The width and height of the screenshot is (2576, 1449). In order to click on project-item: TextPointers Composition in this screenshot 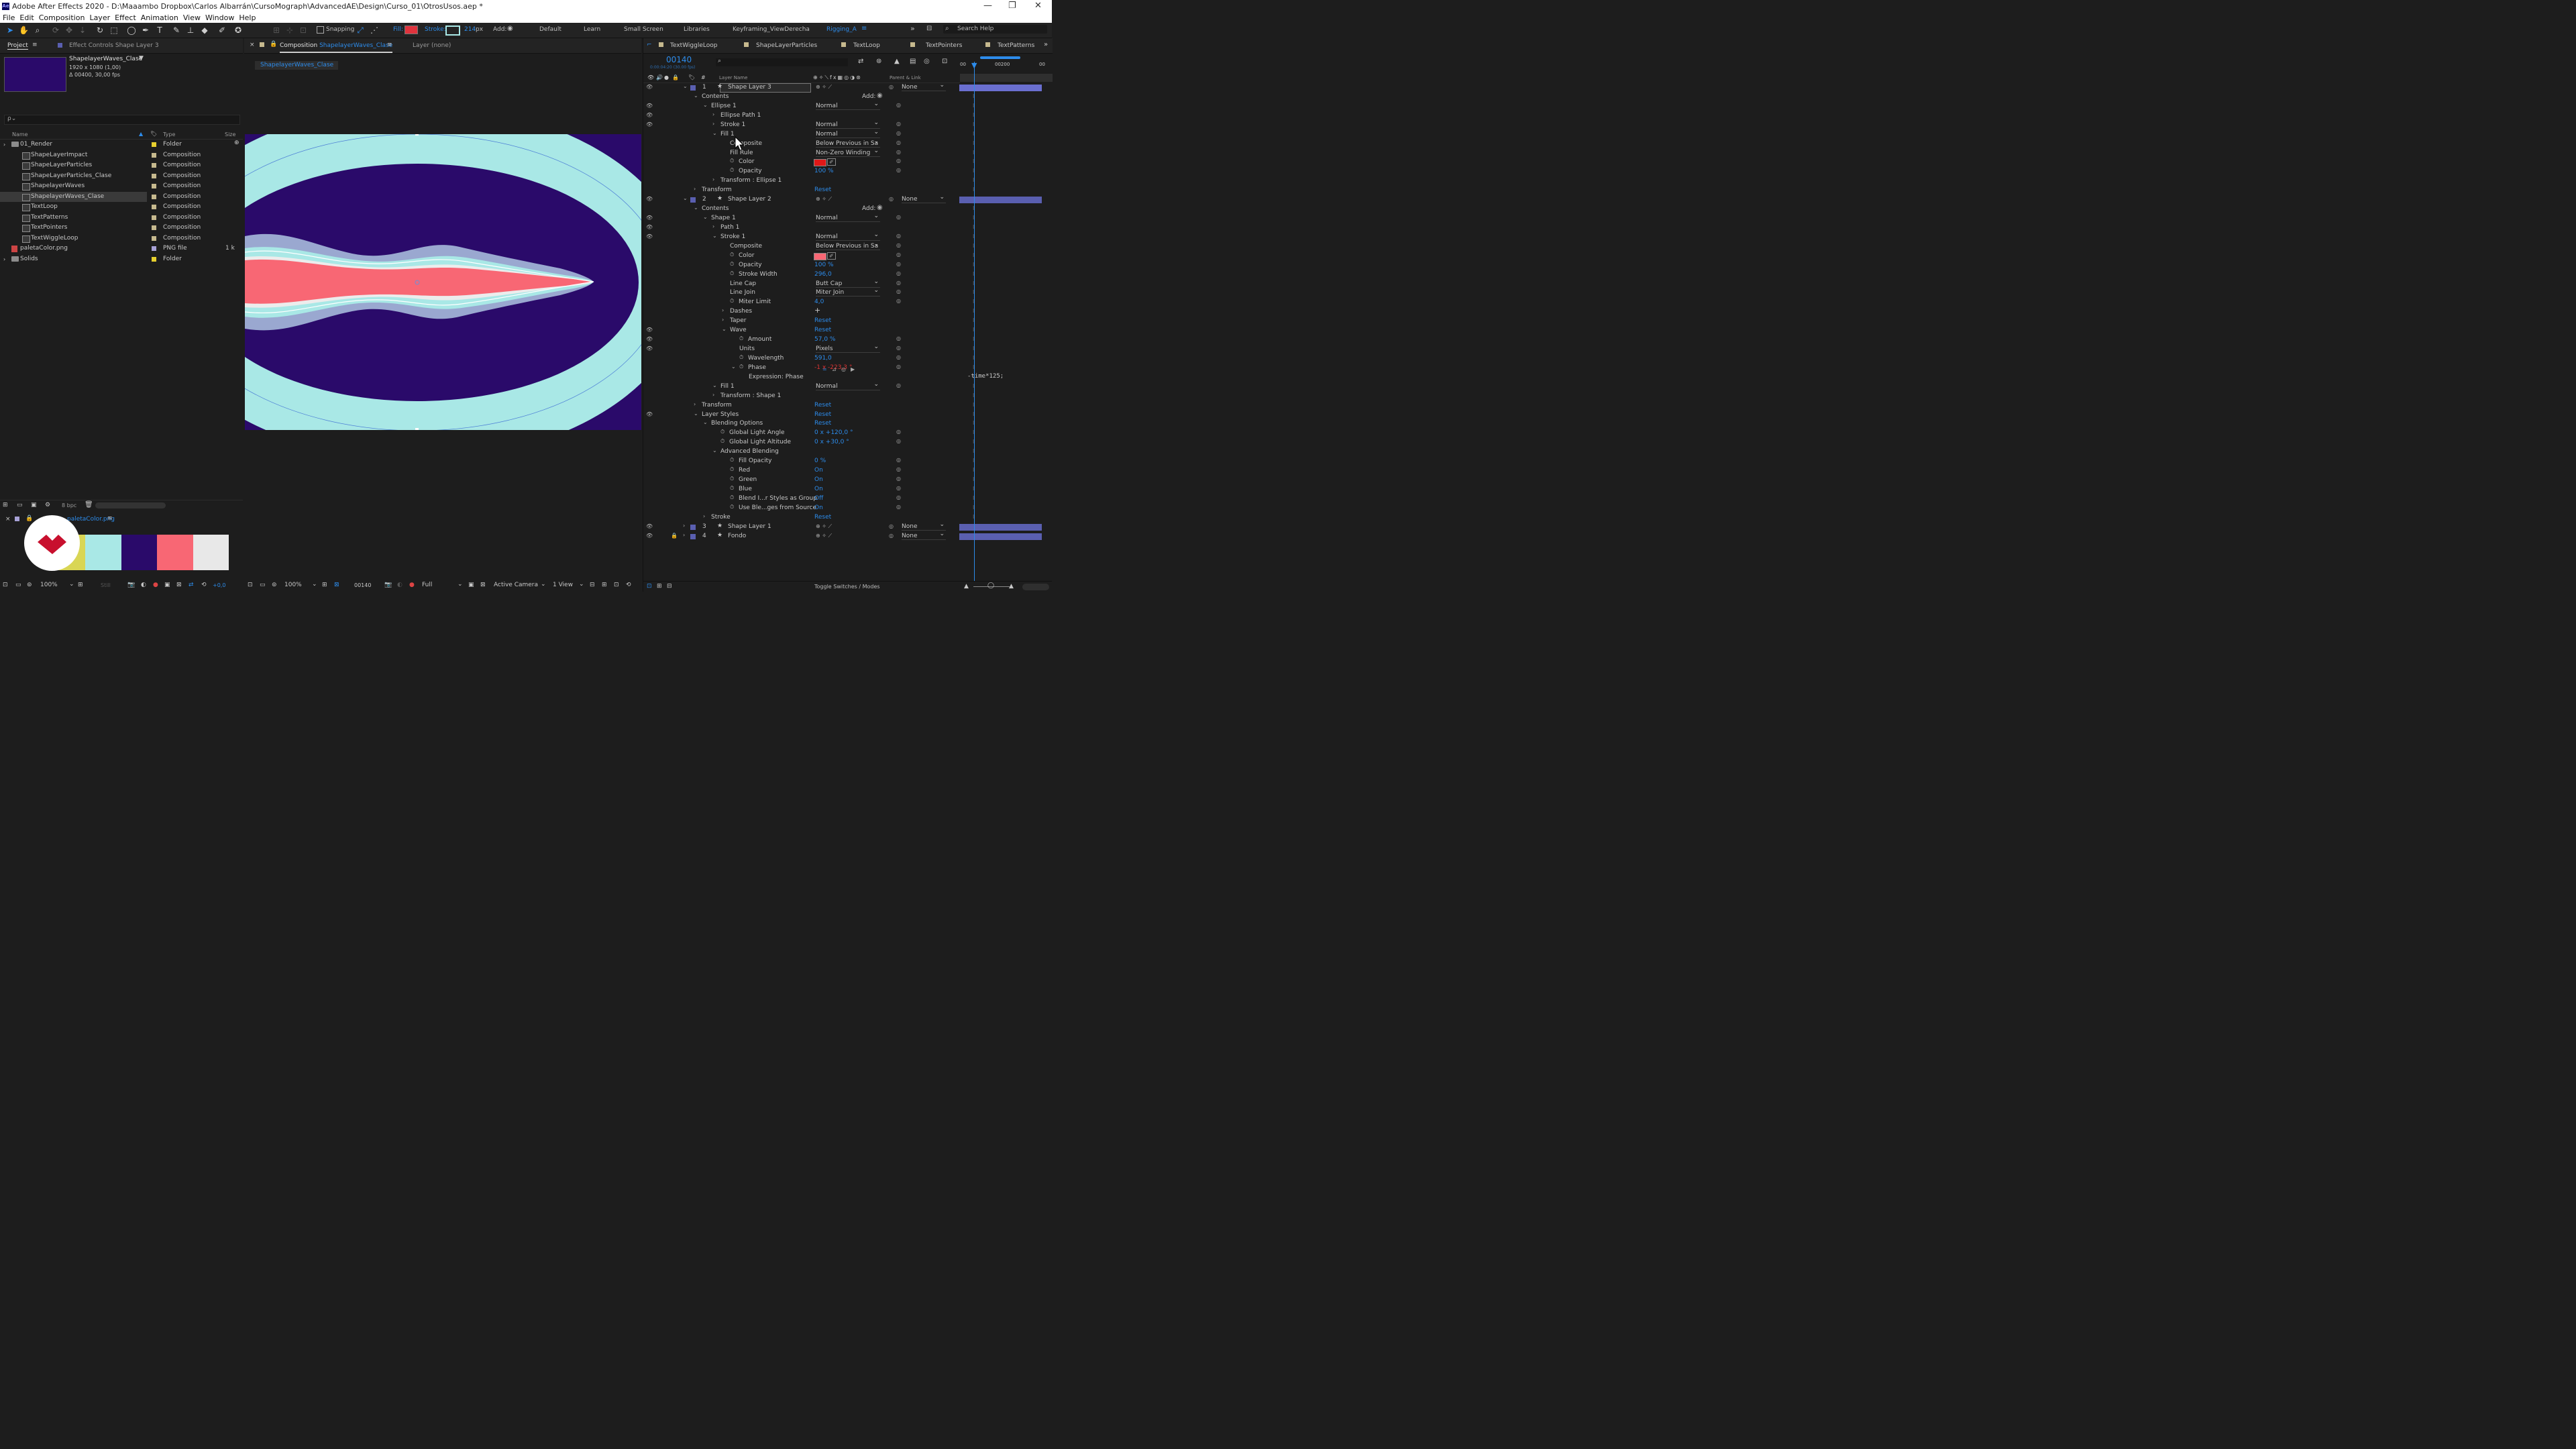, I will do `click(120, 228)`.